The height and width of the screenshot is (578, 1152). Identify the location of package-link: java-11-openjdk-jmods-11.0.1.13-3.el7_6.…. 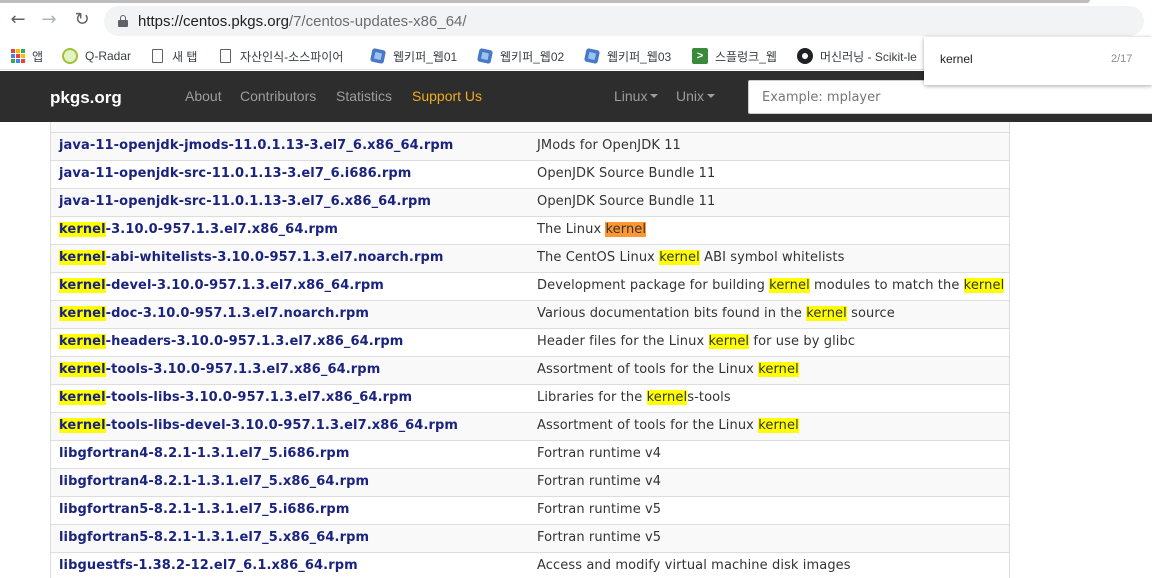
(256, 145).